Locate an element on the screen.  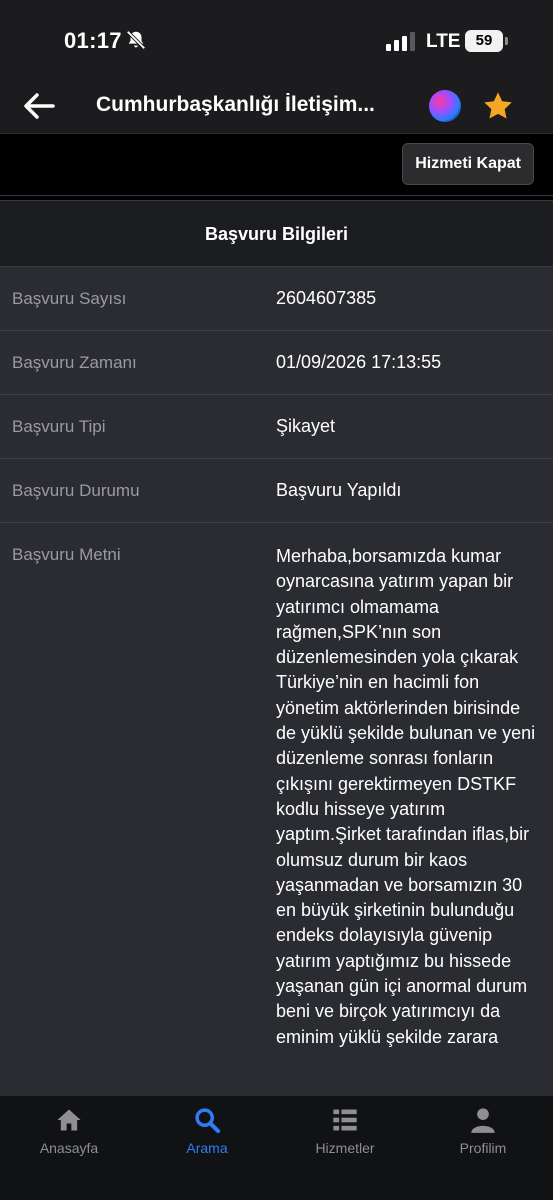
field-value: Şikayet is located at coordinates (306, 426).